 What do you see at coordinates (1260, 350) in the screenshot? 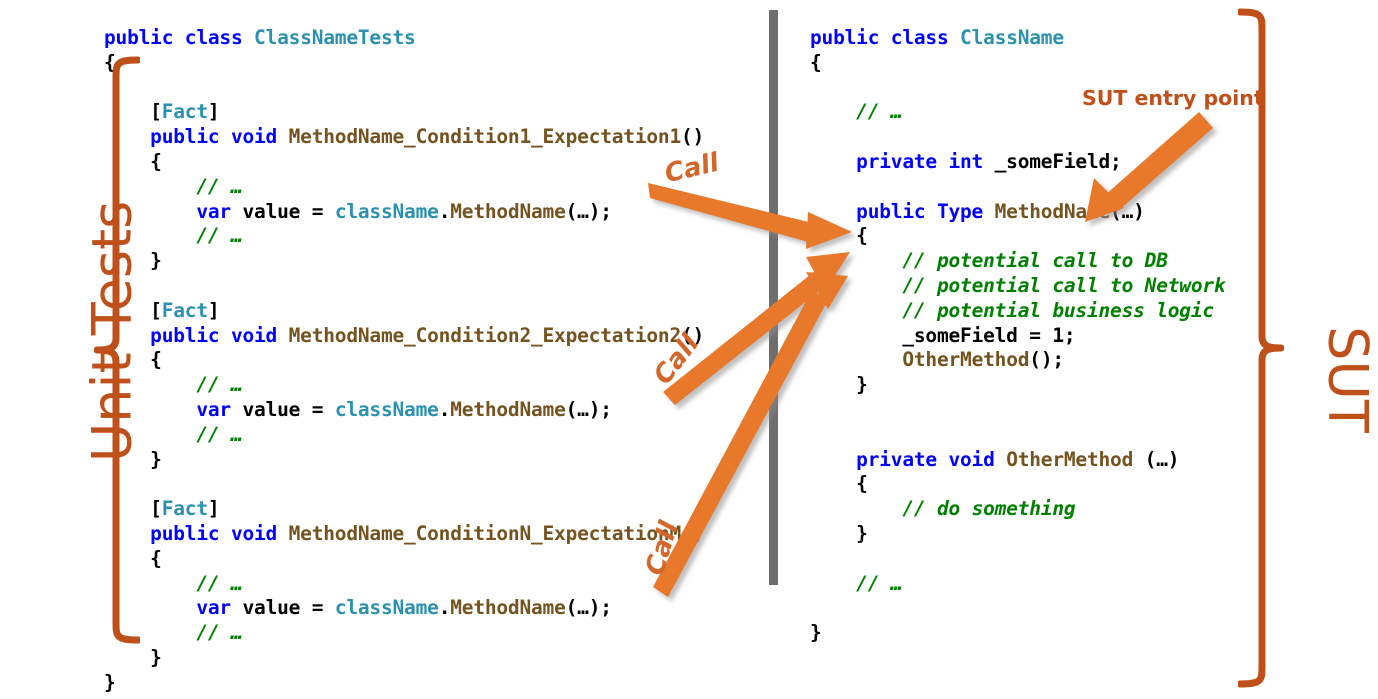
I see `sut-brace` at bounding box center [1260, 350].